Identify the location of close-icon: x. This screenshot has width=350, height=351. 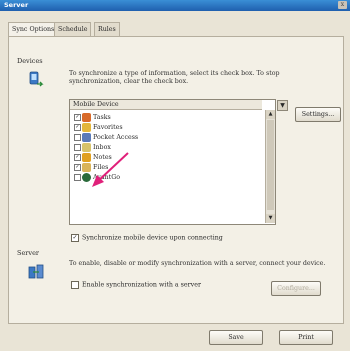
(342, 5).